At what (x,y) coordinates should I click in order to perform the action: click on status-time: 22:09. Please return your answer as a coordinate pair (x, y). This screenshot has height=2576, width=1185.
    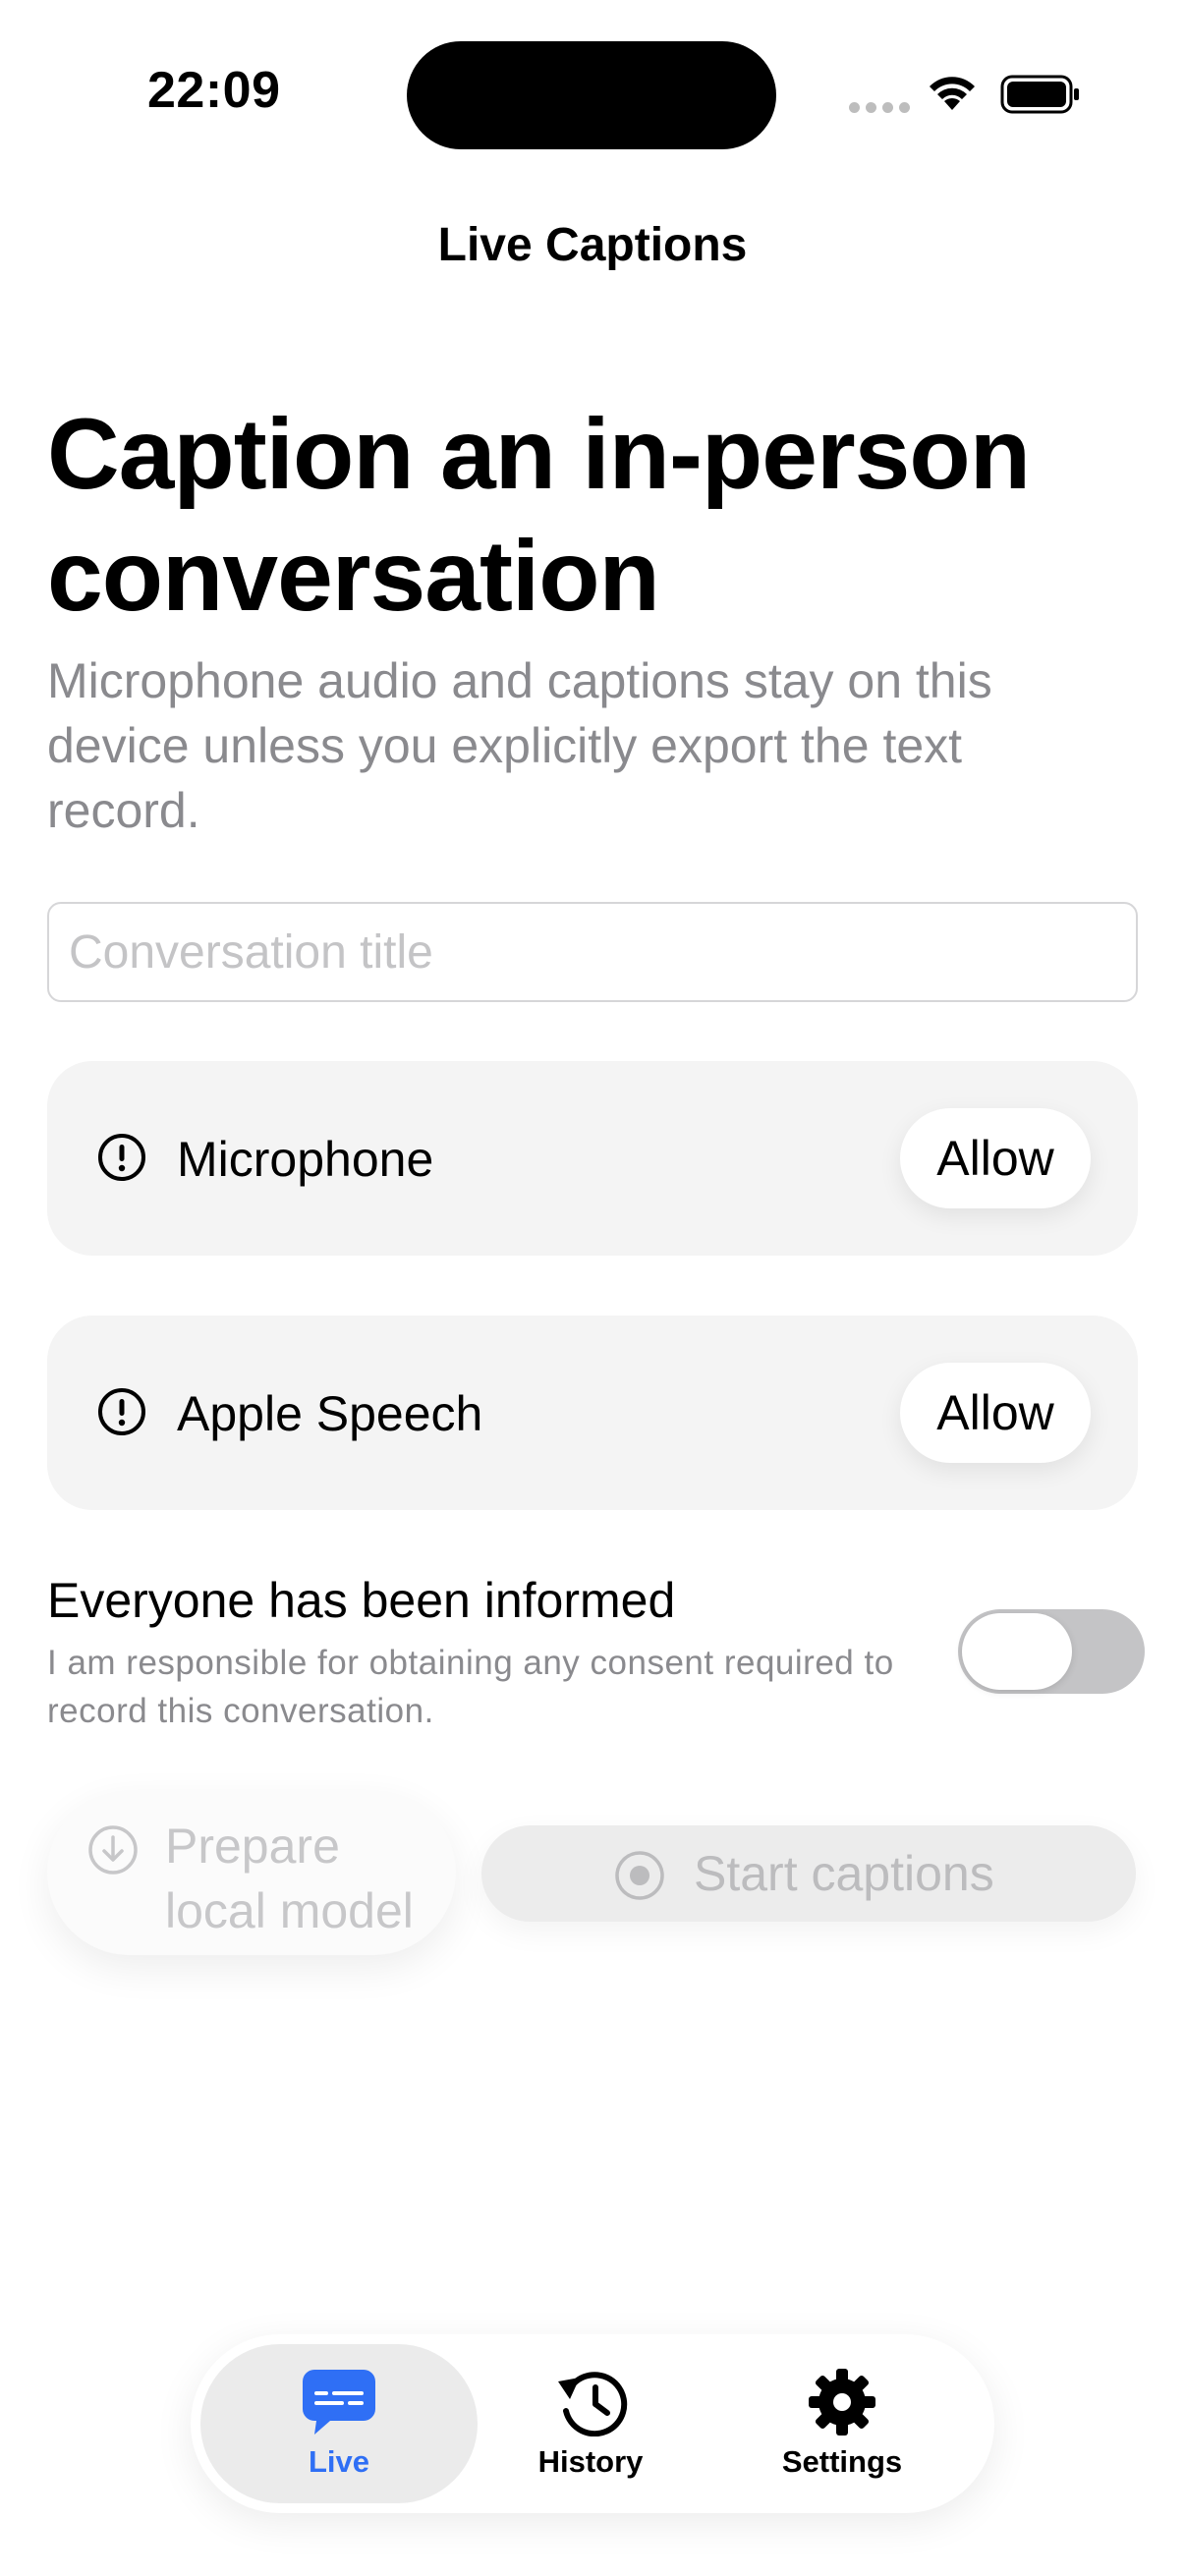
    Looking at the image, I should click on (214, 90).